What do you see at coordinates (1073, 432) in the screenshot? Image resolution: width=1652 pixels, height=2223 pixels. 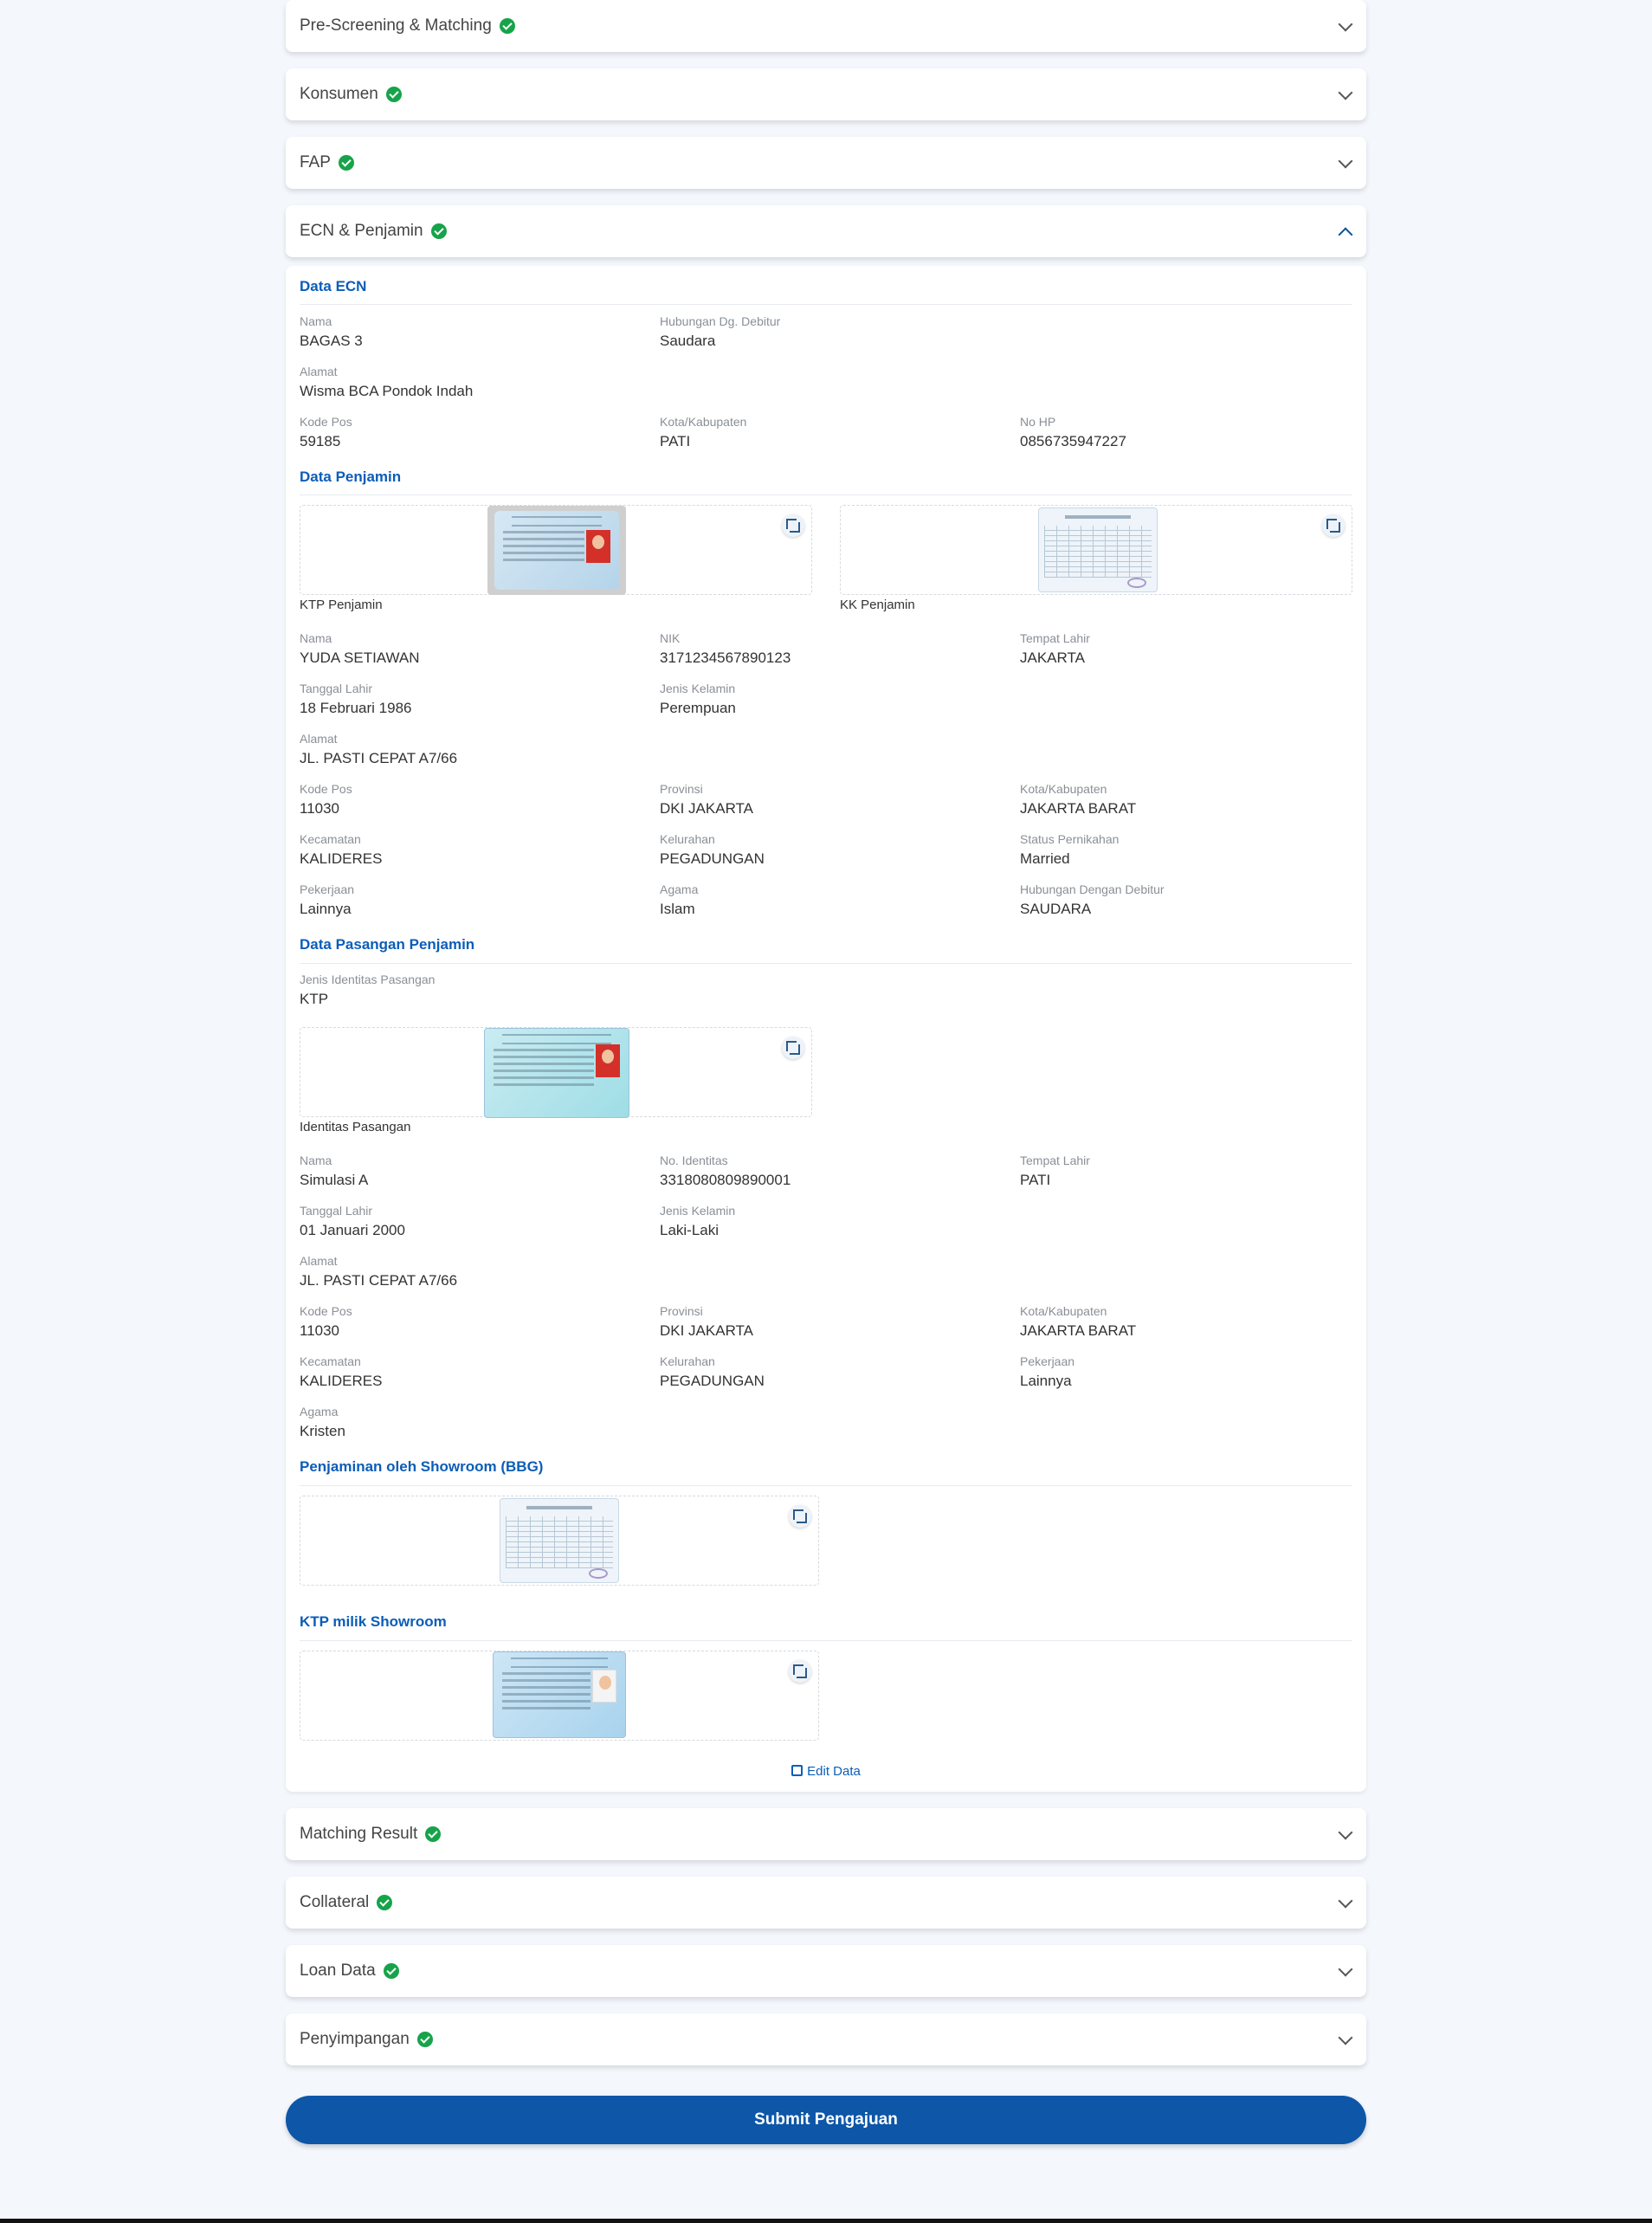 I see `field-ecn-no-hp: No HP 0856735947227` at bounding box center [1073, 432].